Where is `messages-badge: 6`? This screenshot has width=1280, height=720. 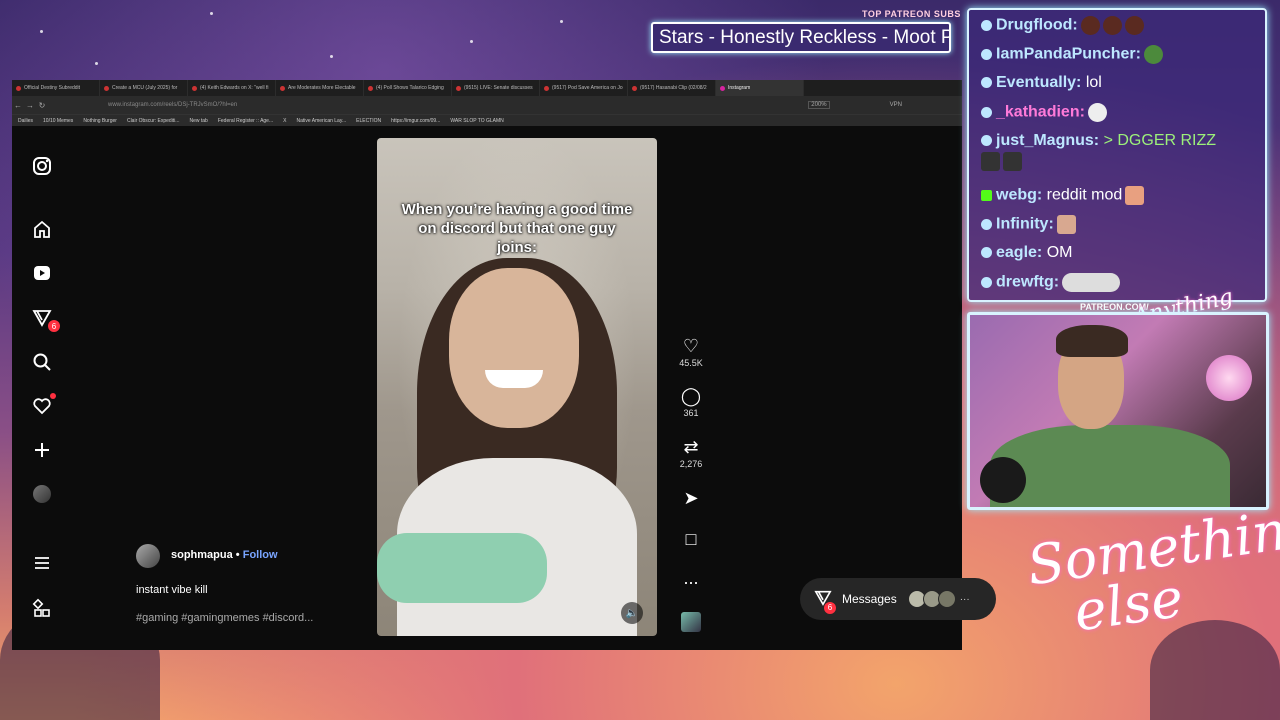 messages-badge: 6 is located at coordinates (830, 607).